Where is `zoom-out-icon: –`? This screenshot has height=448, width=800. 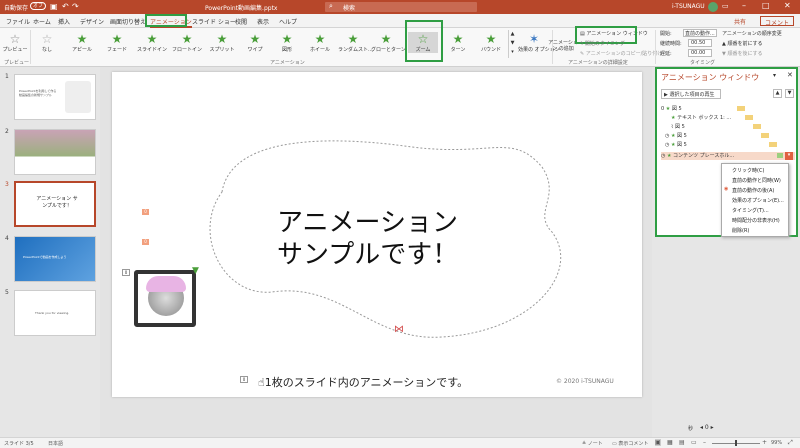 zoom-out-icon: – is located at coordinates (704, 442).